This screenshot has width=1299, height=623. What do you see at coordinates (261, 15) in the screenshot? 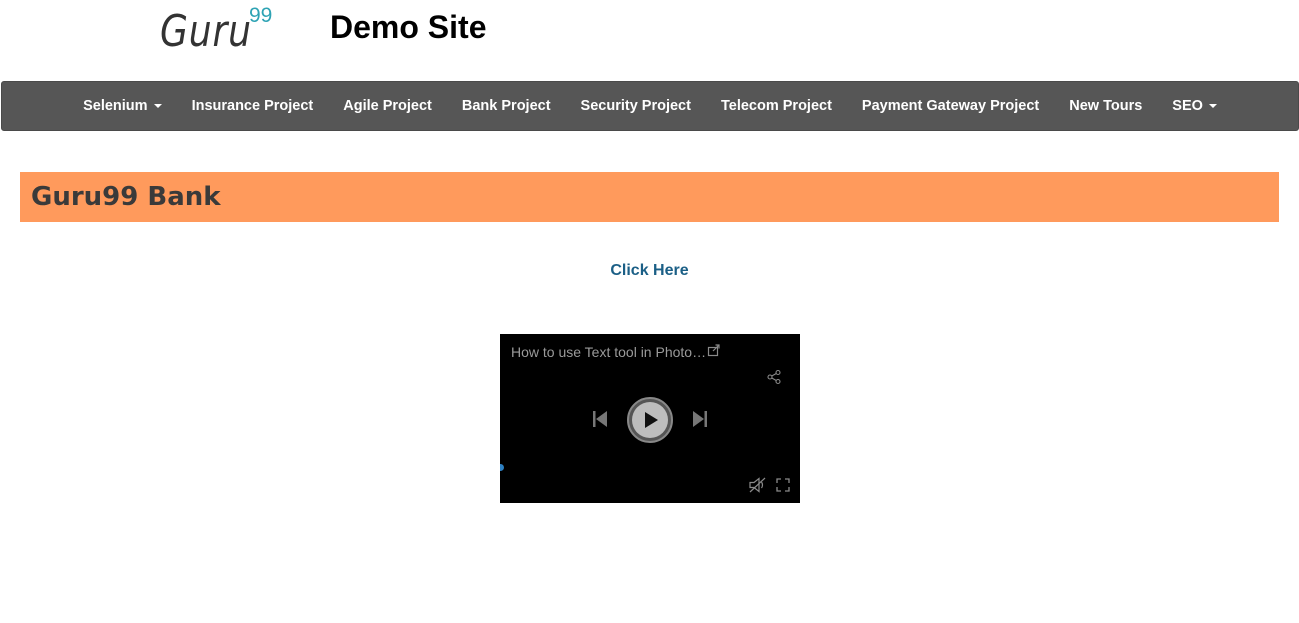
I see `logo-superscript: 99` at bounding box center [261, 15].